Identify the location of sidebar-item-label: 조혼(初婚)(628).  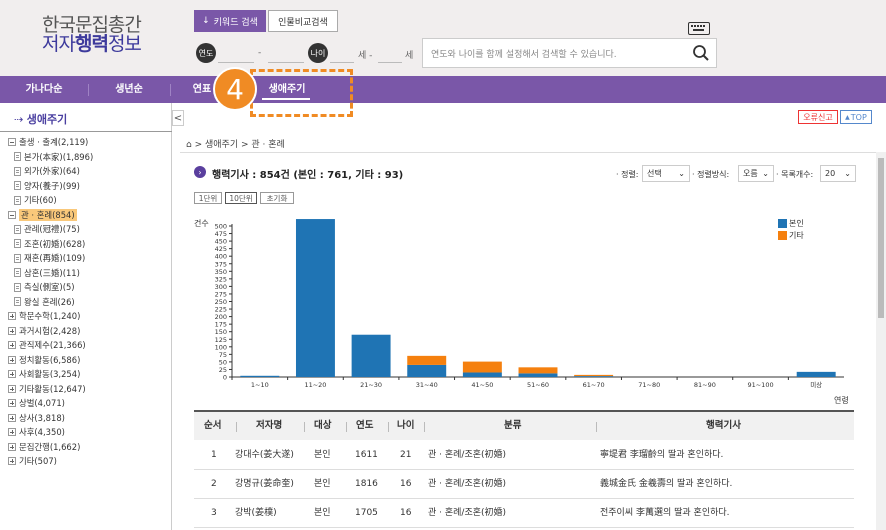
(55, 243).